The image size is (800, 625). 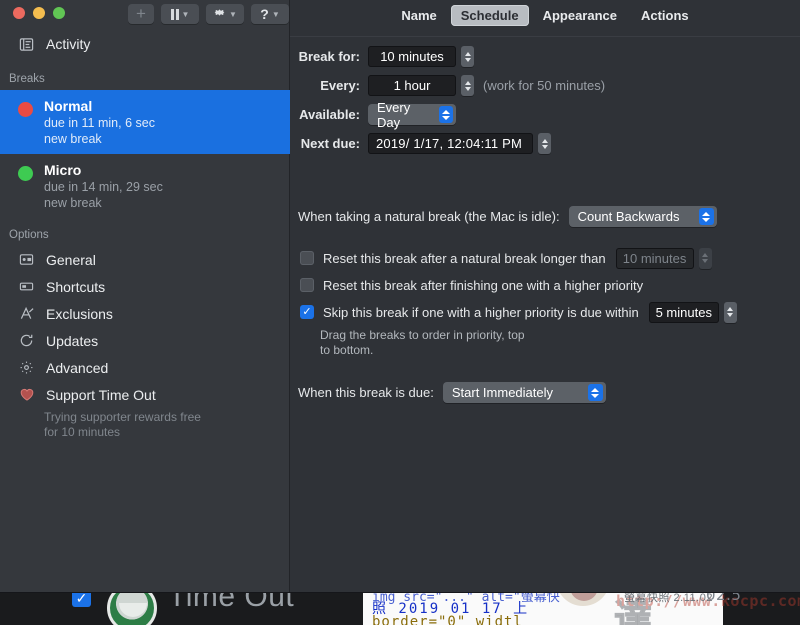 I want to click on next-due-stepper, so click(x=544, y=143).